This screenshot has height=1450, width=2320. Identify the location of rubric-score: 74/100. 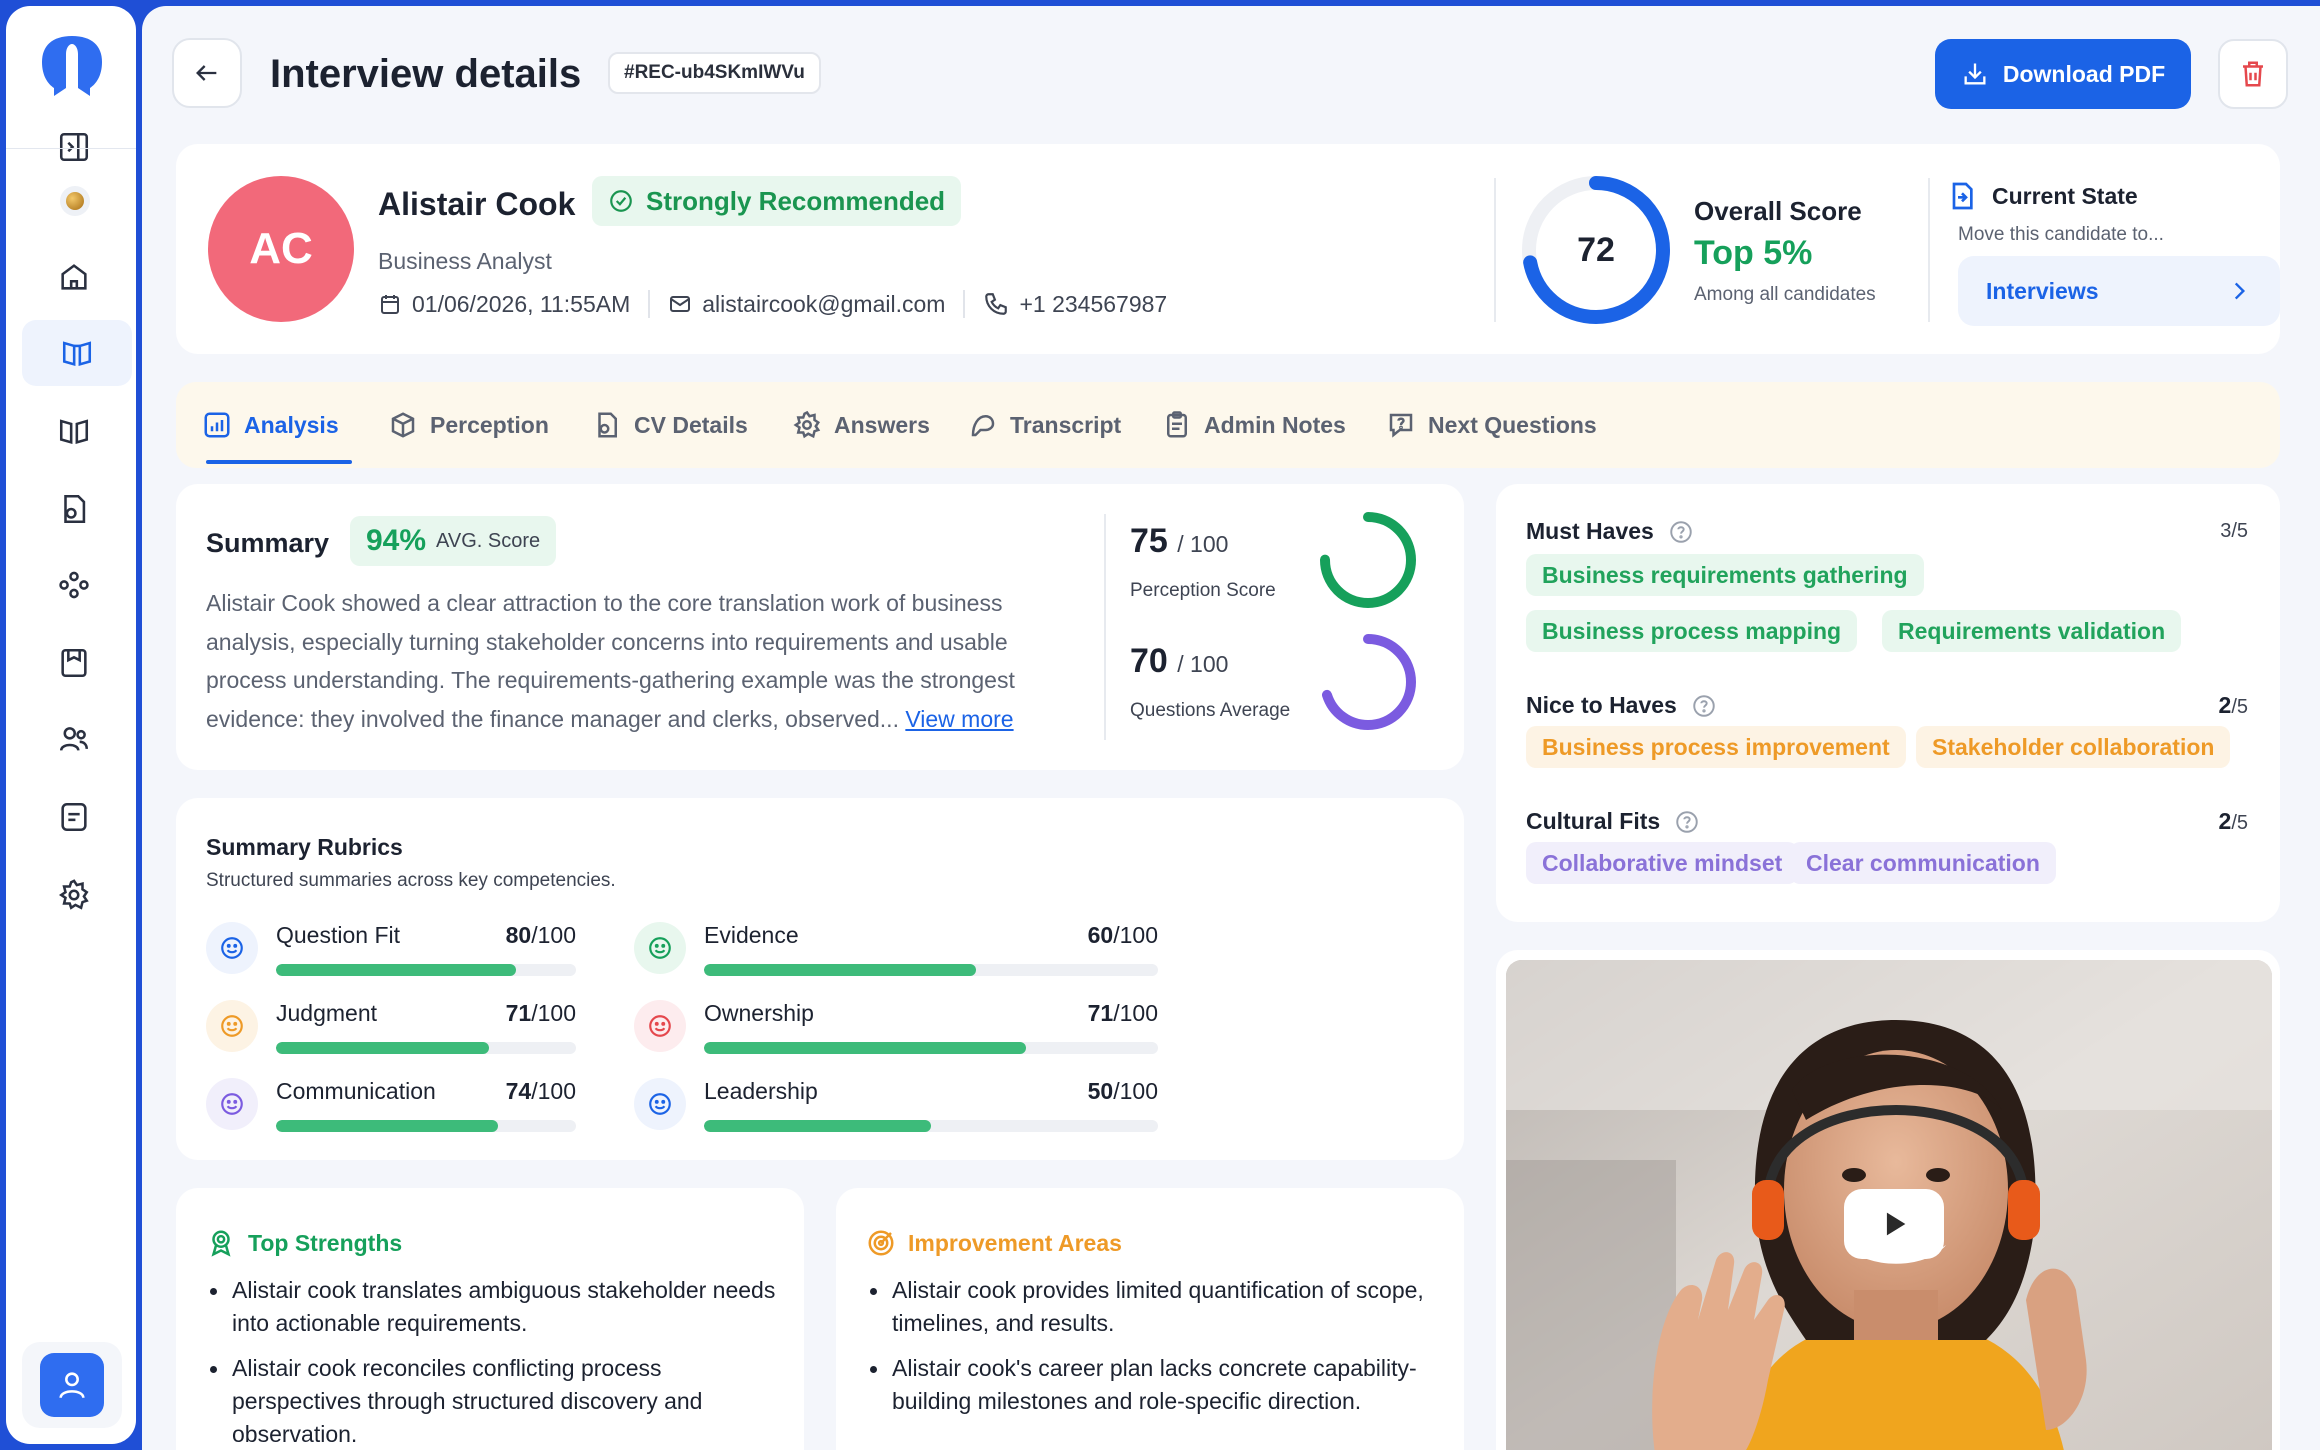
(541, 1091).